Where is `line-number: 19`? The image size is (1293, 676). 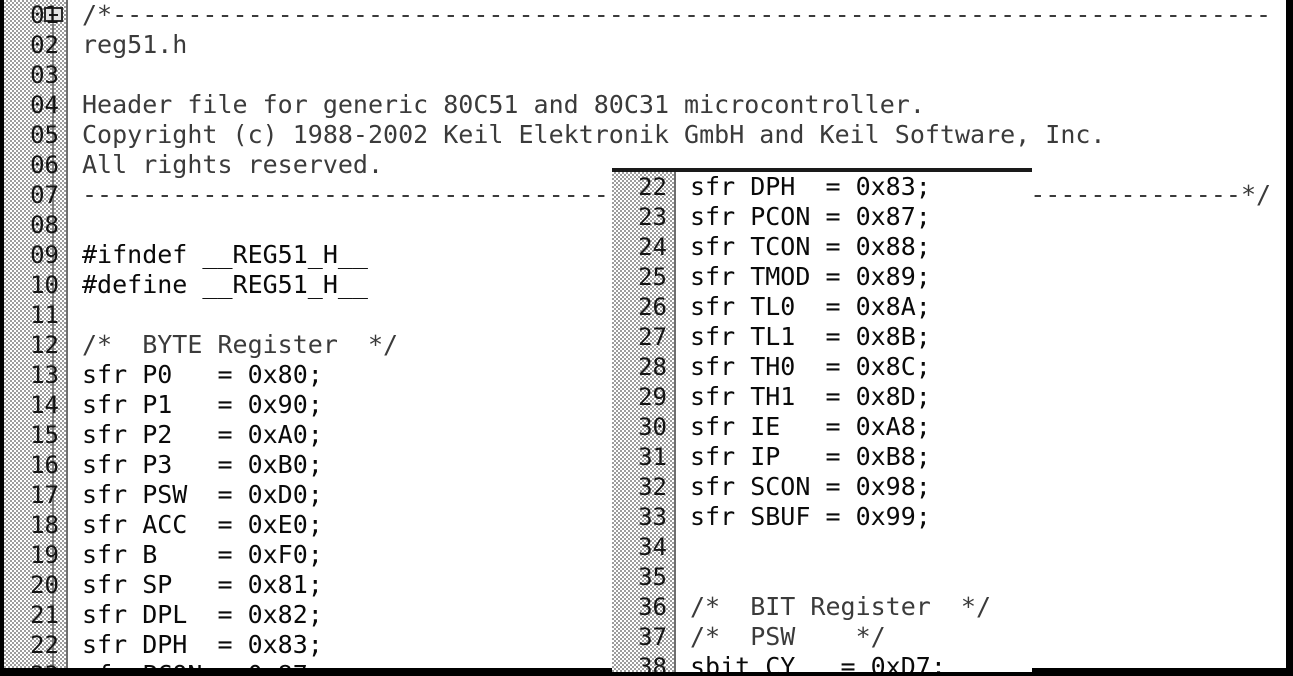
line-number: 19 is located at coordinates (44, 555).